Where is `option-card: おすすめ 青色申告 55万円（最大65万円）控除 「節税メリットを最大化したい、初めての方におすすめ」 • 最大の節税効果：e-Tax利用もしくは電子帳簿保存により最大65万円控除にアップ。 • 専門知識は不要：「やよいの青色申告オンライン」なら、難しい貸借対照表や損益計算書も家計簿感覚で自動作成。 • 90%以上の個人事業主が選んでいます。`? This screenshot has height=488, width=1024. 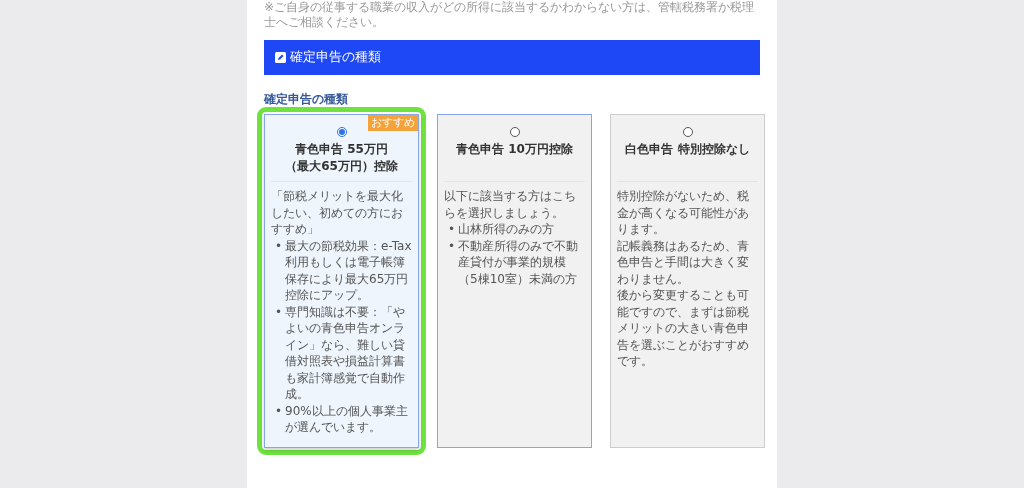
option-card: おすすめ 青色申告 55万円（最大65万円）控除 「節税メリットを最大化したい、初めての方におすすめ」 • 最大の節税効果：e-Tax利用もしくは電子帳簿保存により最大65万円控除にアップ。 • 専門知識は不要：「やよいの青色申告オンライン」なら、難しい貸借対照表や損益計算書も家計簿感覚で自動作成。 • 90%以上の個人事業主が選んでいます。 is located at coordinates (341, 281).